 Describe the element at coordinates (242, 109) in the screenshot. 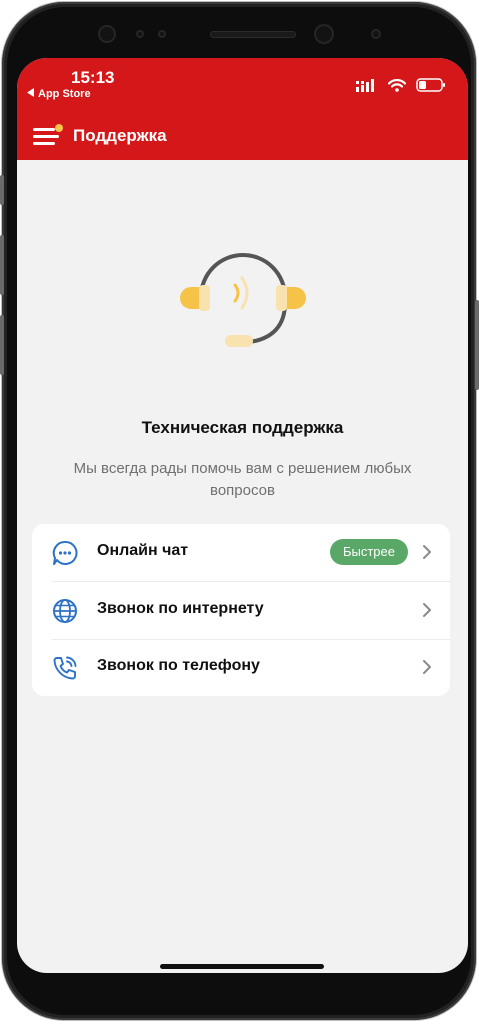

I see `app-header: 15:13 App Store Поддержка` at that location.